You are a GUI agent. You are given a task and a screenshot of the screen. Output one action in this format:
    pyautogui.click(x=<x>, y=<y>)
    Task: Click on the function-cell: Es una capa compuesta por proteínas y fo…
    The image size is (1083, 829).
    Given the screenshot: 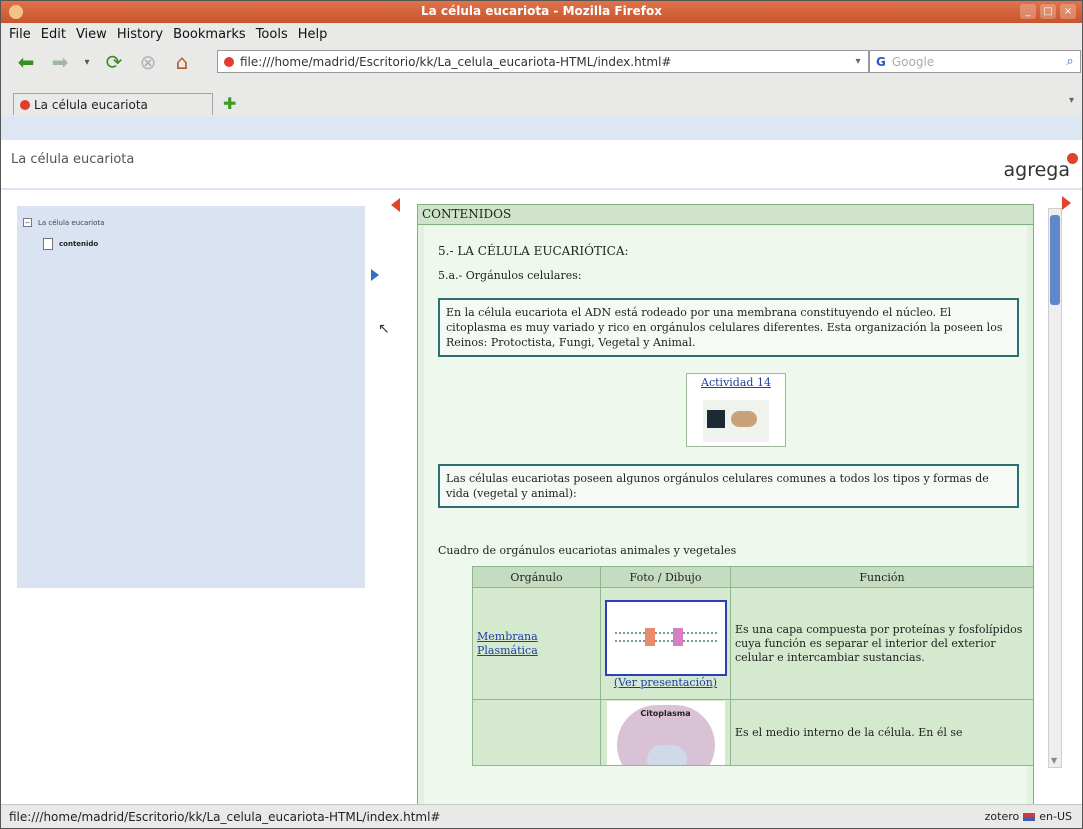 What is the action you would take?
    pyautogui.click(x=881, y=643)
    